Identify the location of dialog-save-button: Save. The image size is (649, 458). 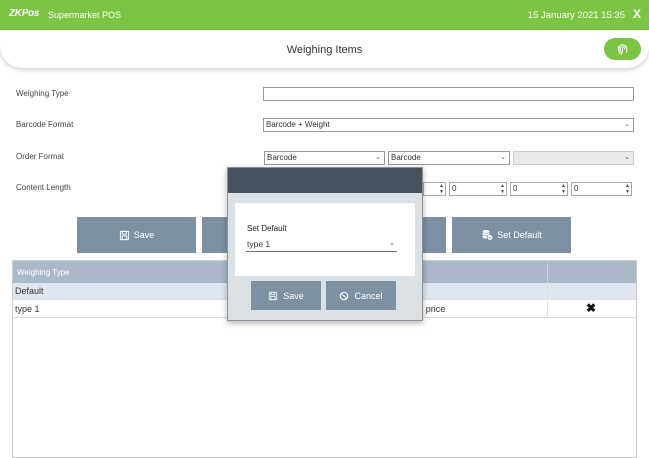
(286, 295).